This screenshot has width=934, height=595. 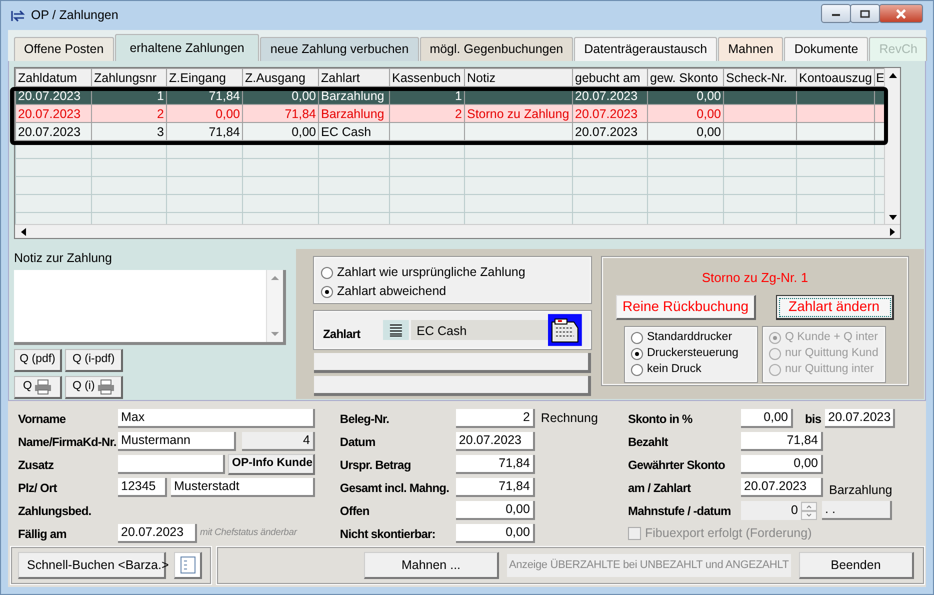 I want to click on column-header: Notiz, so click(x=518, y=77).